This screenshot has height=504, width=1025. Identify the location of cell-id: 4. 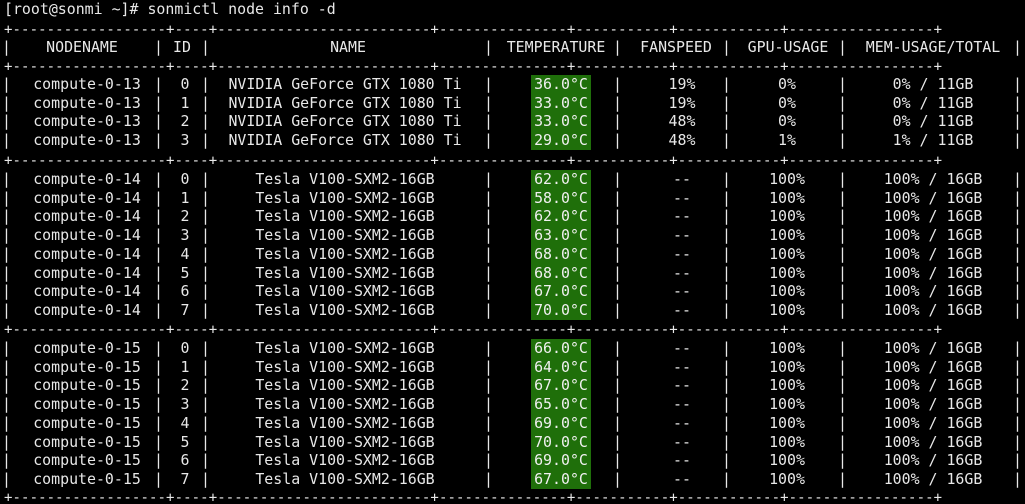
(185, 253).